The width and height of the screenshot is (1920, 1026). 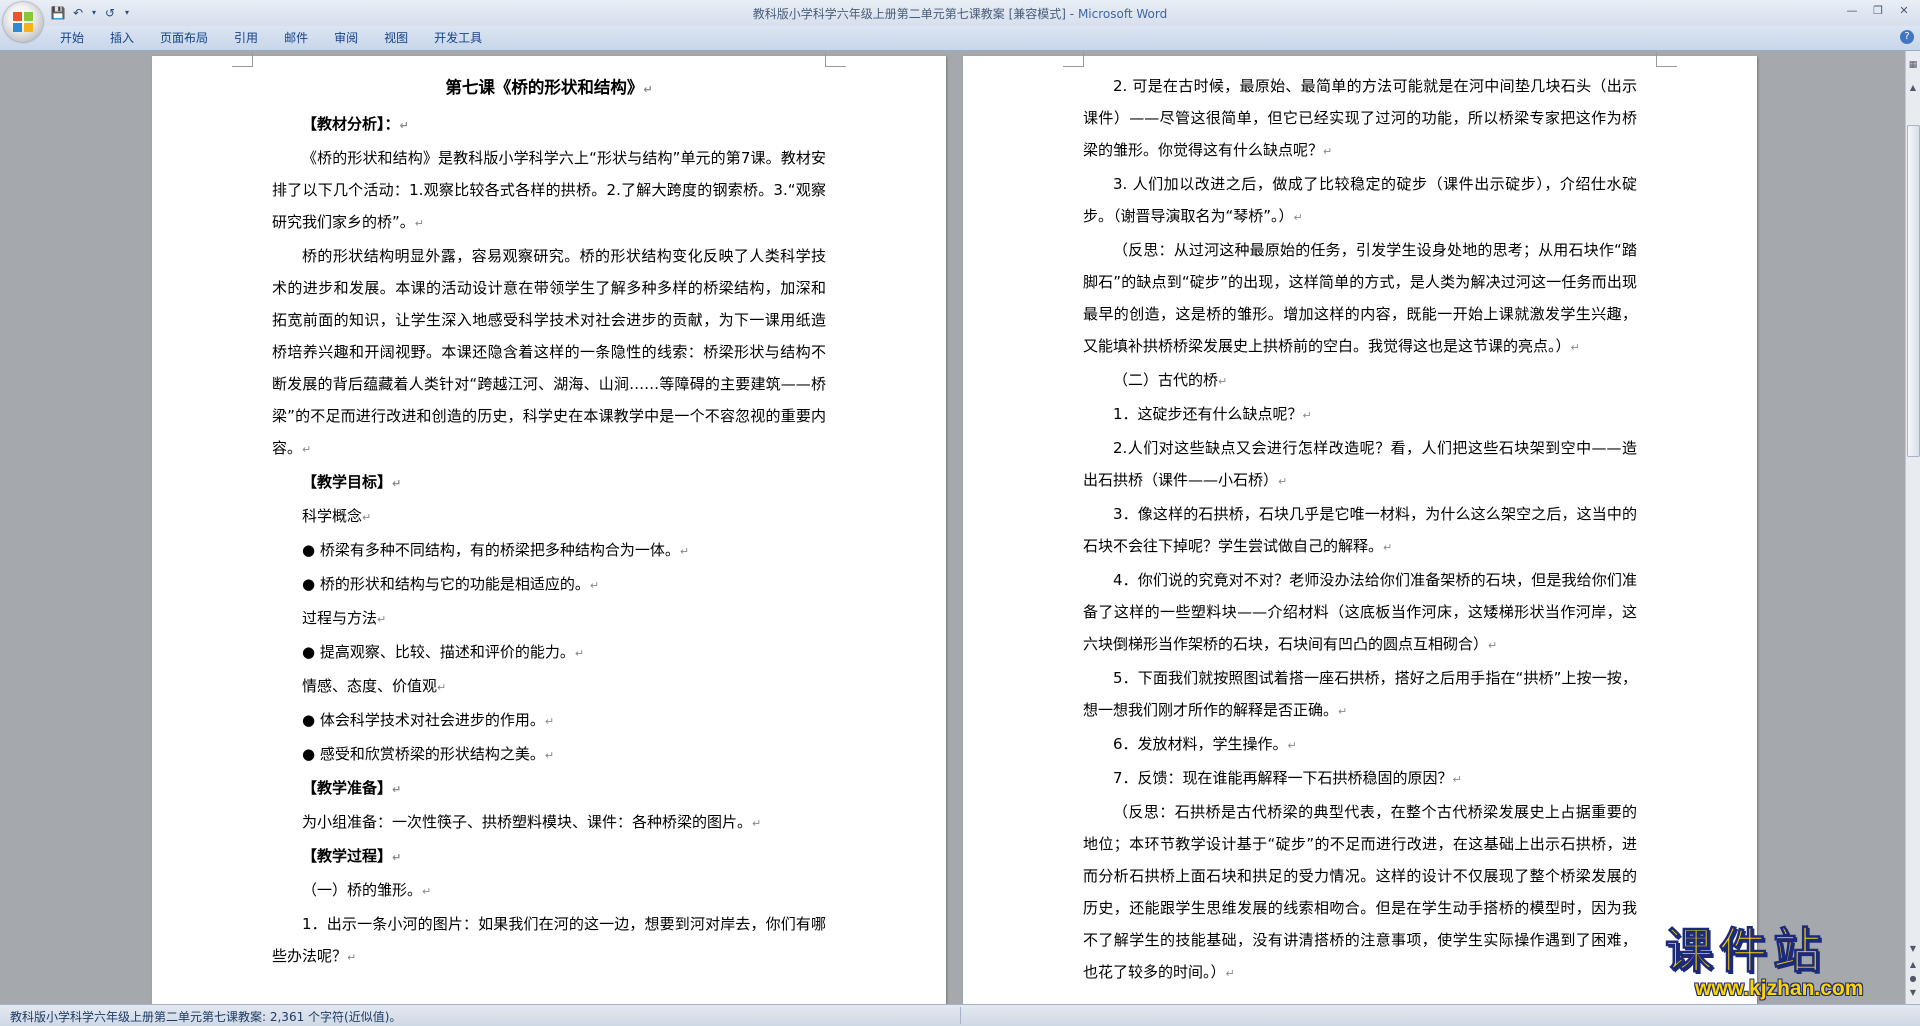 I want to click on window-controls: — ❐ ✕, so click(x=1878, y=11).